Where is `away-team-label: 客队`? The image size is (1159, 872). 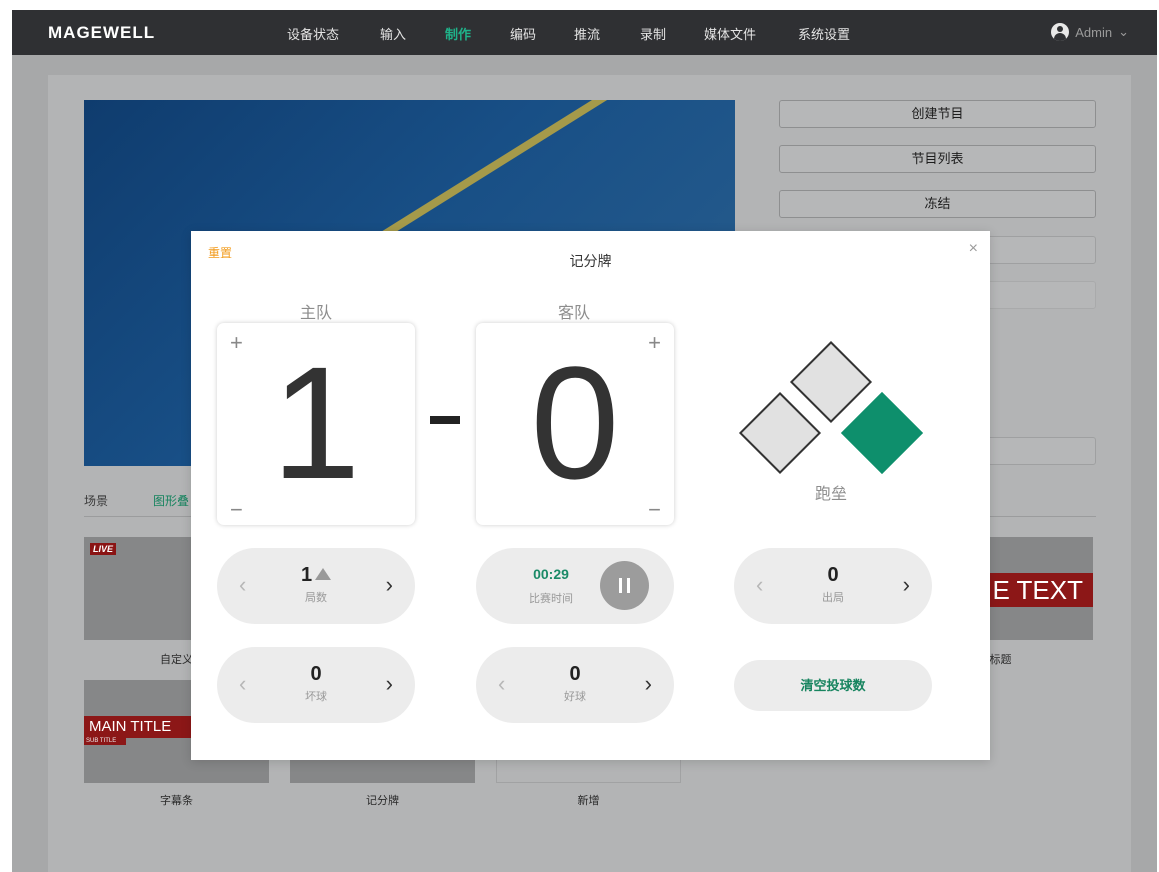 away-team-label: 客队 is located at coordinates (573, 313).